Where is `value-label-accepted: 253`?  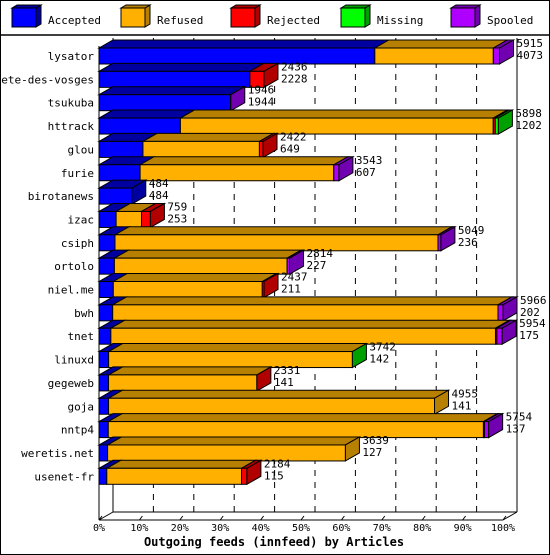 value-label-accepted: 253 is located at coordinates (177, 218).